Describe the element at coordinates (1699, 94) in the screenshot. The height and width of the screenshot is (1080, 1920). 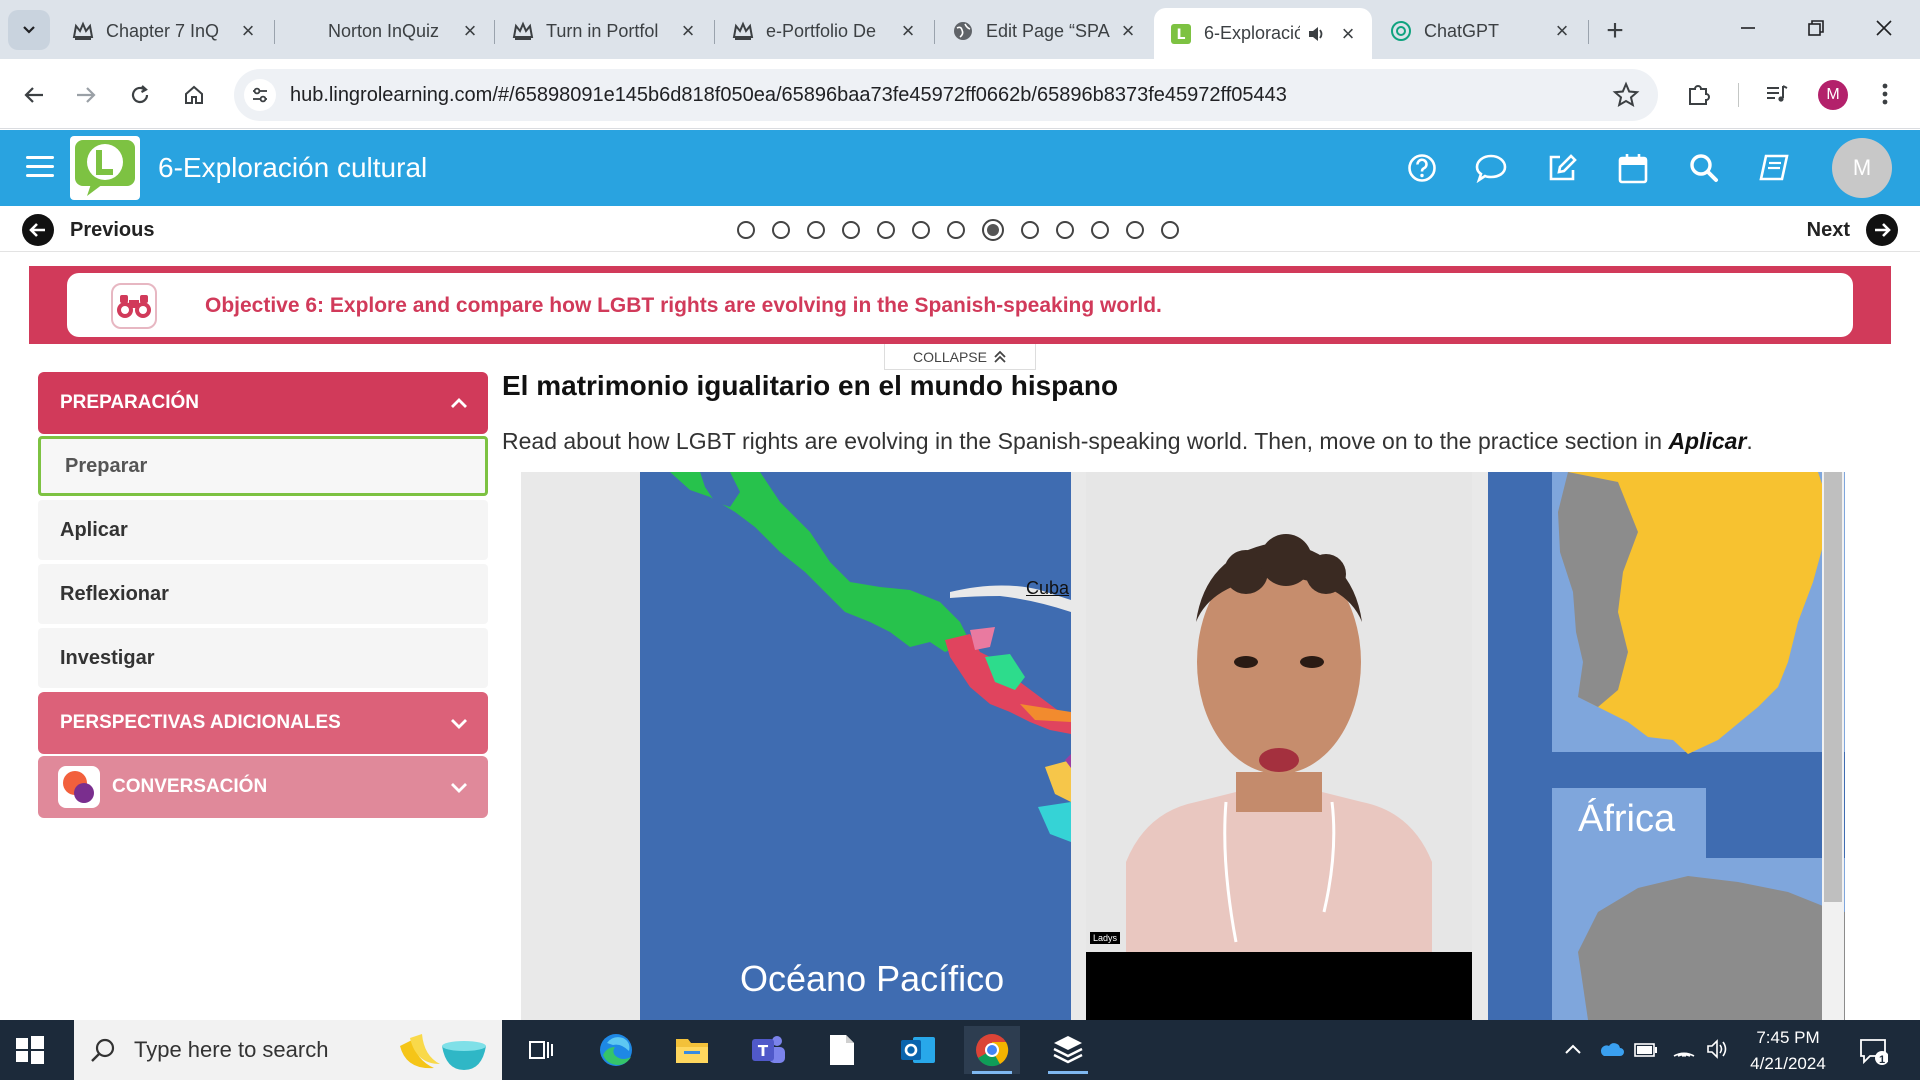
I see `extensions-button` at that location.